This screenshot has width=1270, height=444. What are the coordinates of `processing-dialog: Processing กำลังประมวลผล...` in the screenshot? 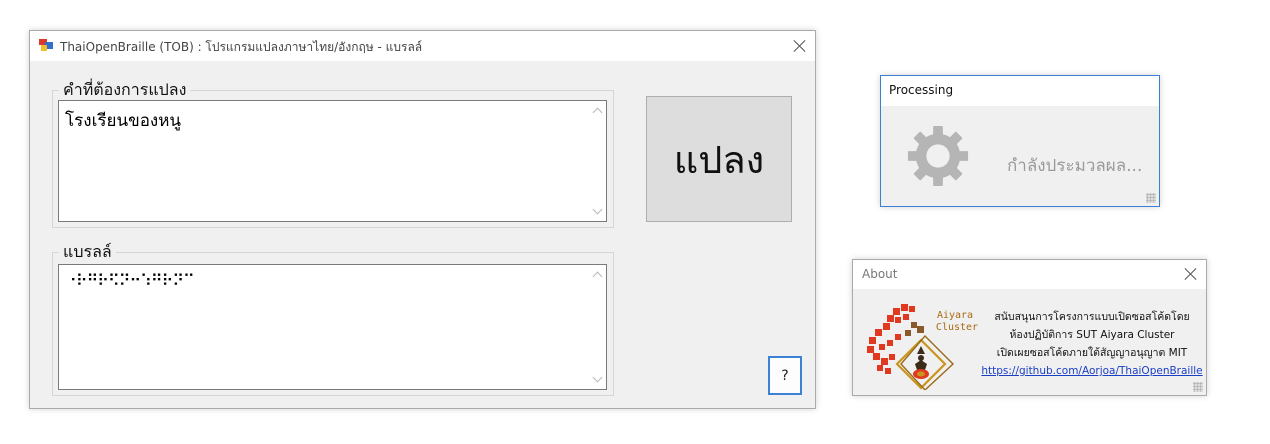 It's located at (1020, 141).